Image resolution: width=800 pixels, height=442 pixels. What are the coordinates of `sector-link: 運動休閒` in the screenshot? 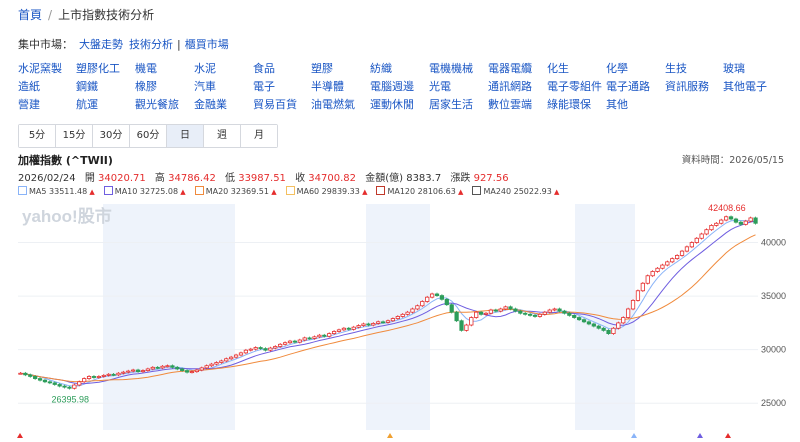 It's located at (392, 104).